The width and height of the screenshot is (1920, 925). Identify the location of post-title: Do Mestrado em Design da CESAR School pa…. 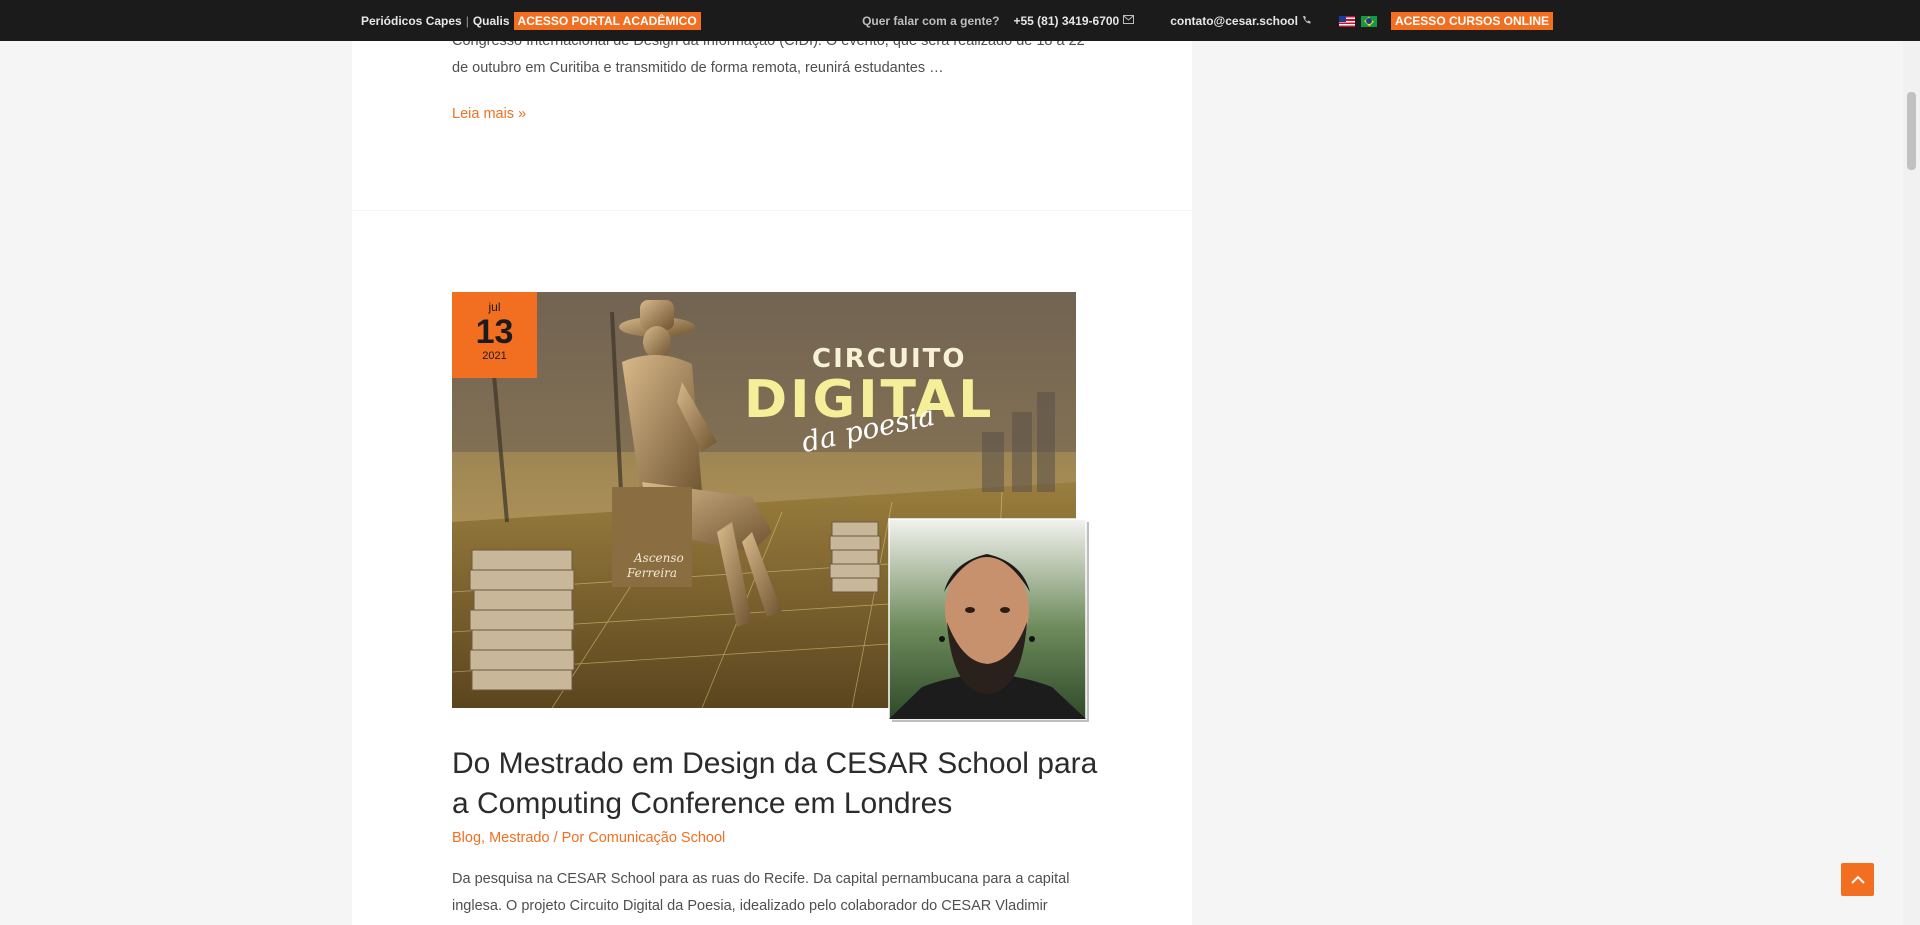
(782, 784).